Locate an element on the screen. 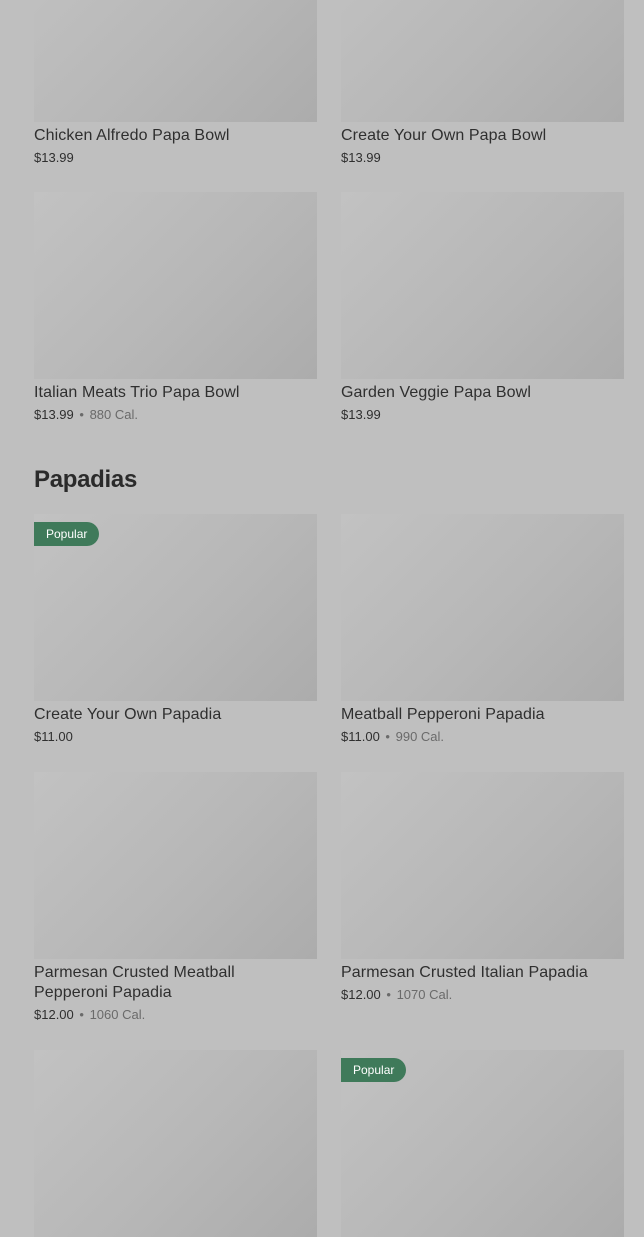  menu-card-chicken-alfredo-bowl: Chicken Alfredo Papa Bowl $13.99 is located at coordinates (175, 83).